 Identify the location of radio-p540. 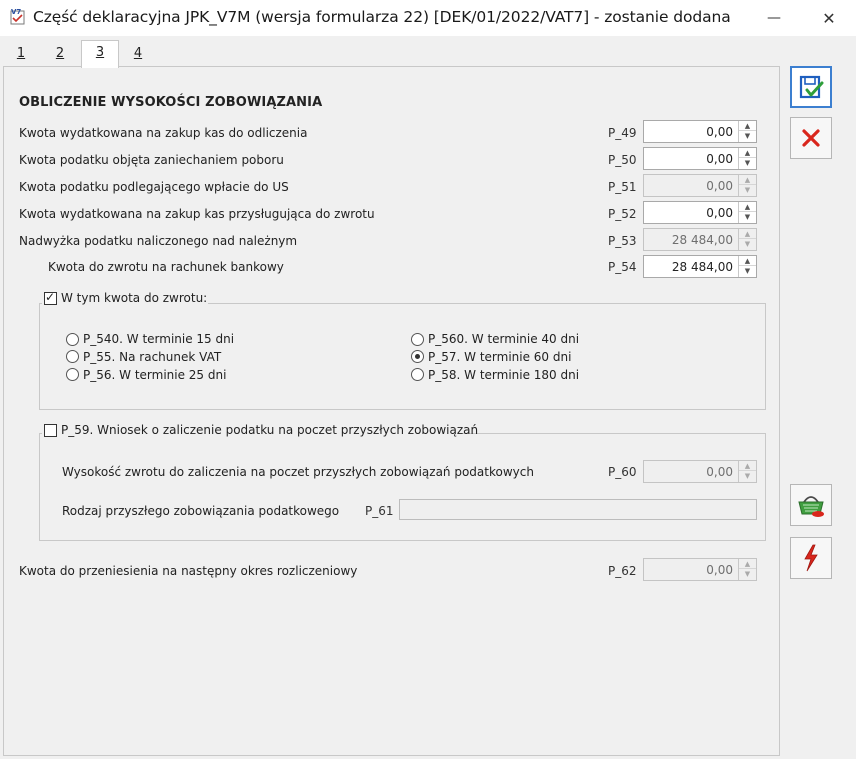
(72, 339).